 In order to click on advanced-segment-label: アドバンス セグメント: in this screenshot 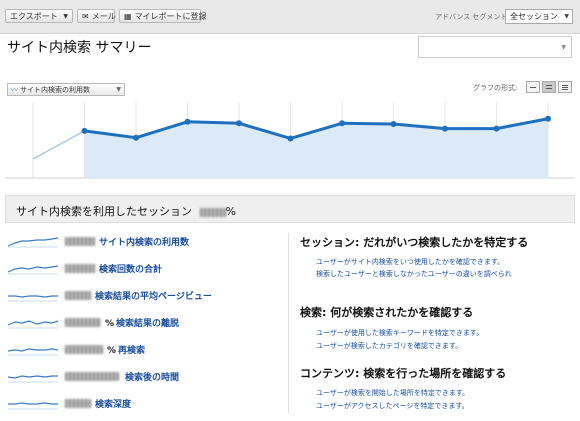, I will do `click(472, 17)`.